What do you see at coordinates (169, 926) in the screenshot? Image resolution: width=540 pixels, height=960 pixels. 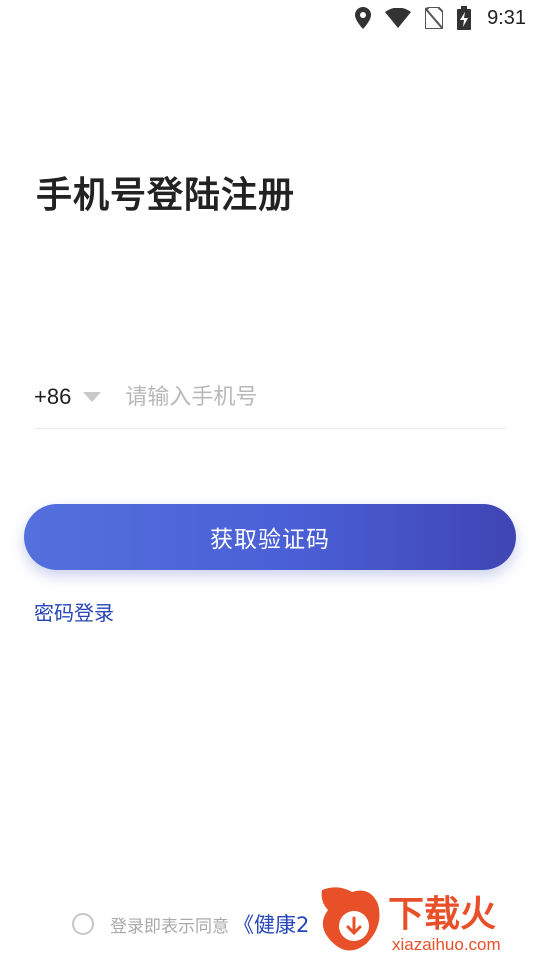 I see `agreement-prefix: 登录即表示同意` at bounding box center [169, 926].